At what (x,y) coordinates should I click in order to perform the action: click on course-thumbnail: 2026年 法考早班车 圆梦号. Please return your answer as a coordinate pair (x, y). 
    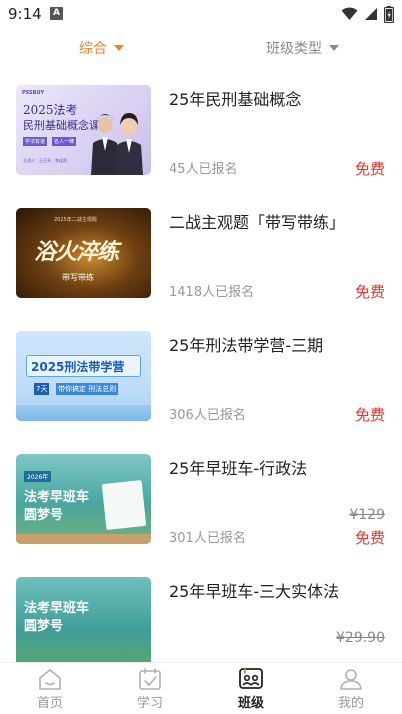
    Looking at the image, I should click on (83, 499).